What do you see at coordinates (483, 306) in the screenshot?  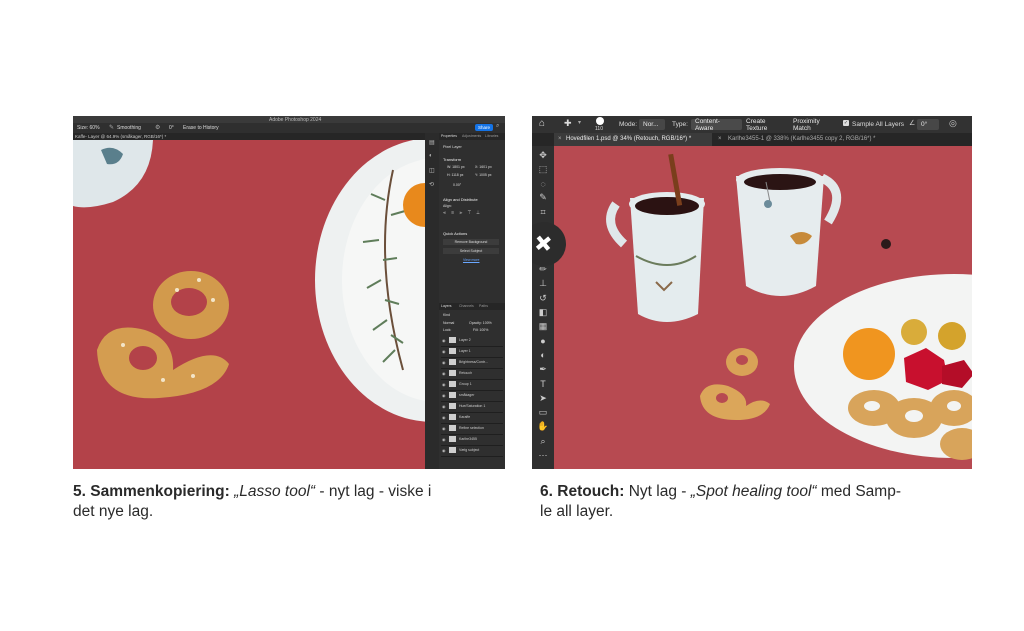 I see `tab-paths: Paths` at bounding box center [483, 306].